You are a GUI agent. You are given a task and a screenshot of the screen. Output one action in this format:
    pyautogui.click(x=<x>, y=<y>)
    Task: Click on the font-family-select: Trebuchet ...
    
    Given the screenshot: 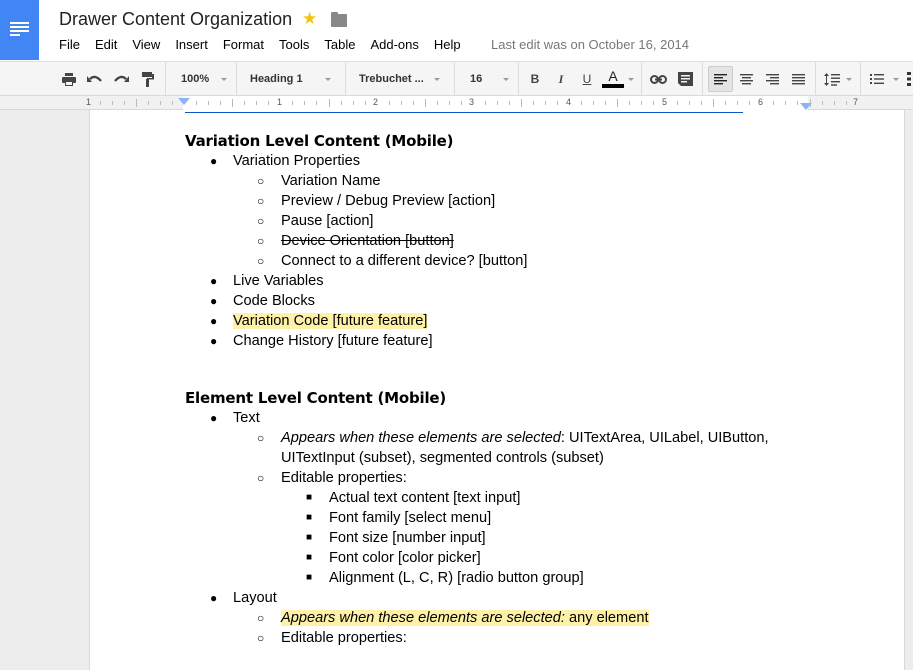 What is the action you would take?
    pyautogui.click(x=391, y=79)
    